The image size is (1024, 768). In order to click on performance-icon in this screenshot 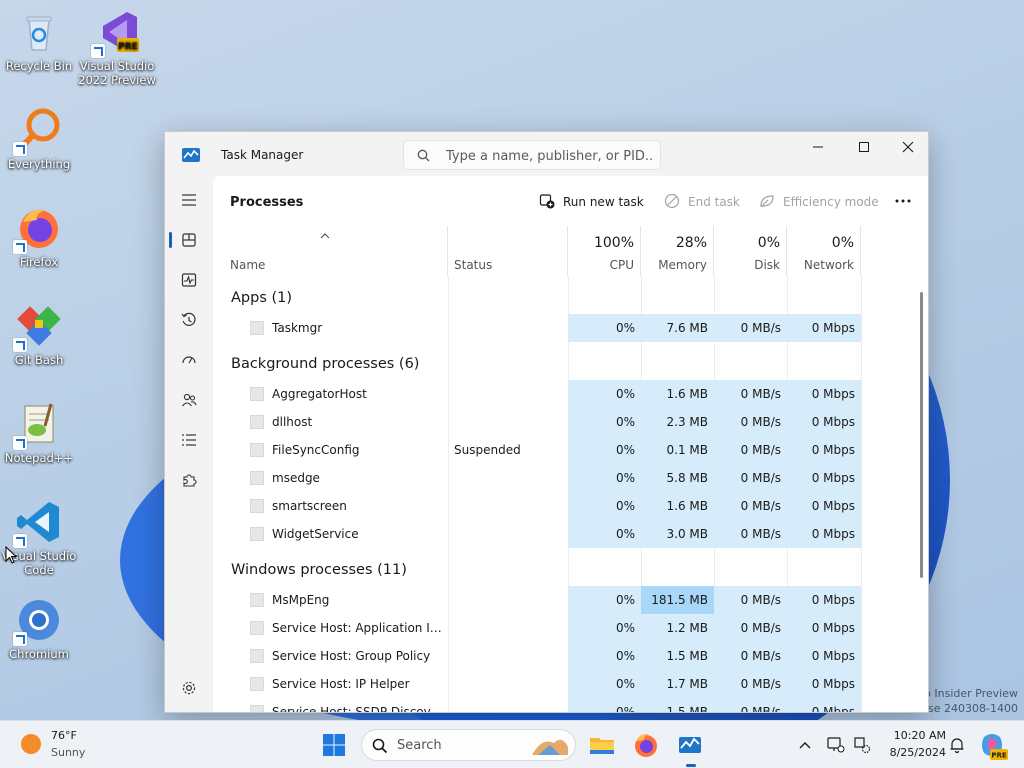, I will do `click(189, 280)`.